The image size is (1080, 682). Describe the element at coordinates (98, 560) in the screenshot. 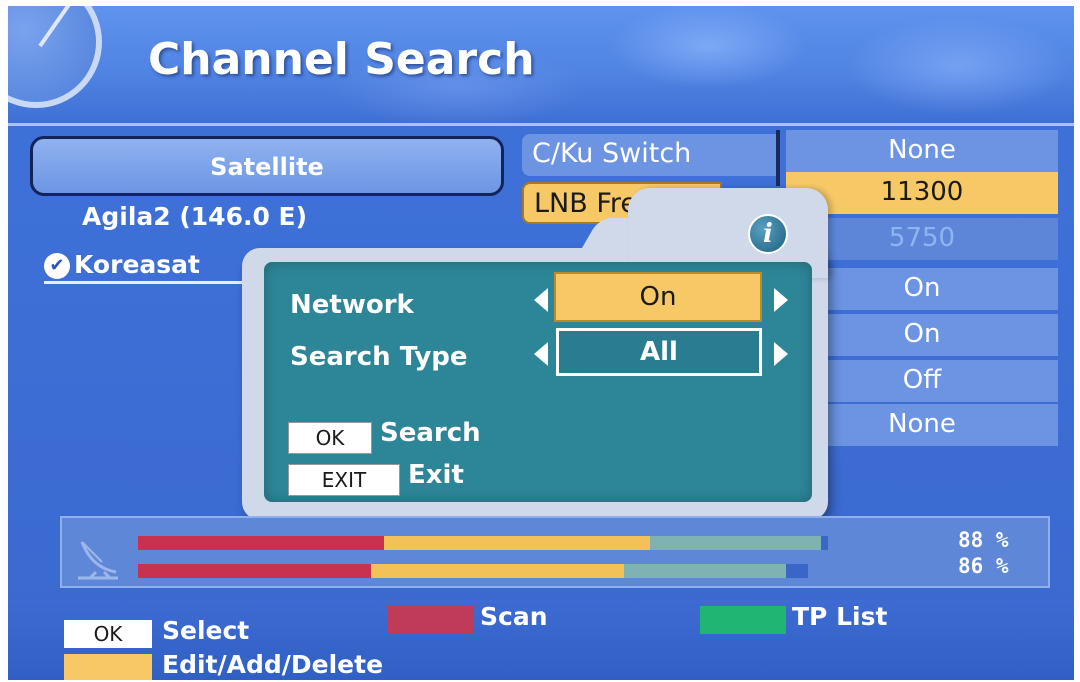

I see `satellite-dish-icon` at that location.